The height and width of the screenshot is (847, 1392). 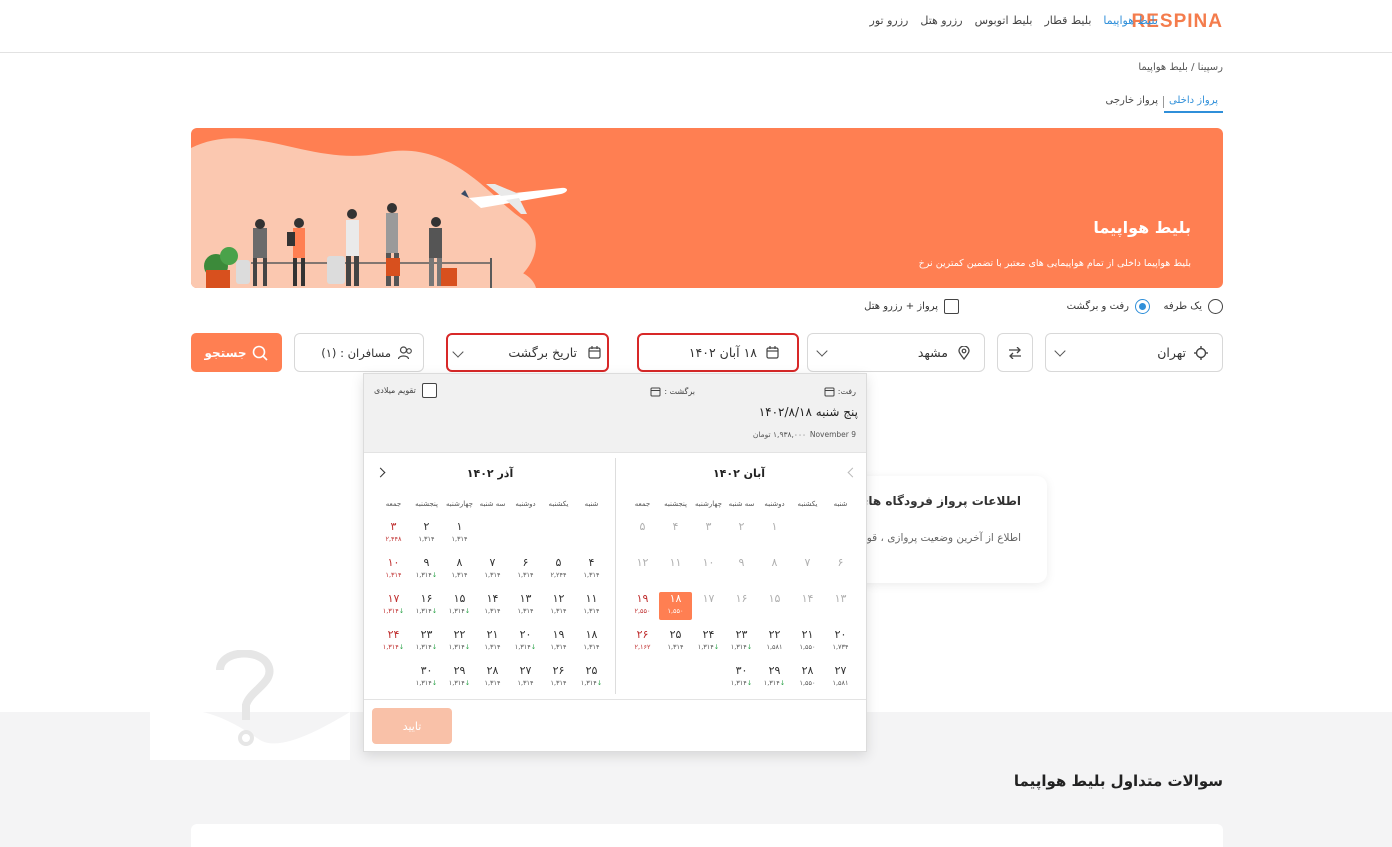 What do you see at coordinates (393, 534) in the screenshot?
I see `calendar-day: ۳ ۲,۴۴۸` at bounding box center [393, 534].